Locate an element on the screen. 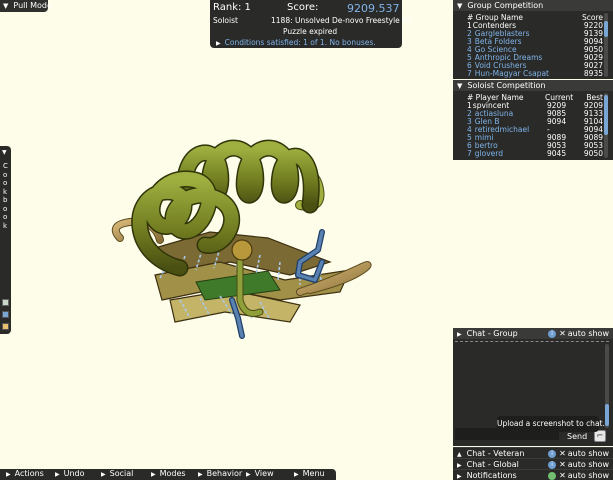 This screenshot has height=480, width=613. player-current: 9045 is located at coordinates (557, 153).